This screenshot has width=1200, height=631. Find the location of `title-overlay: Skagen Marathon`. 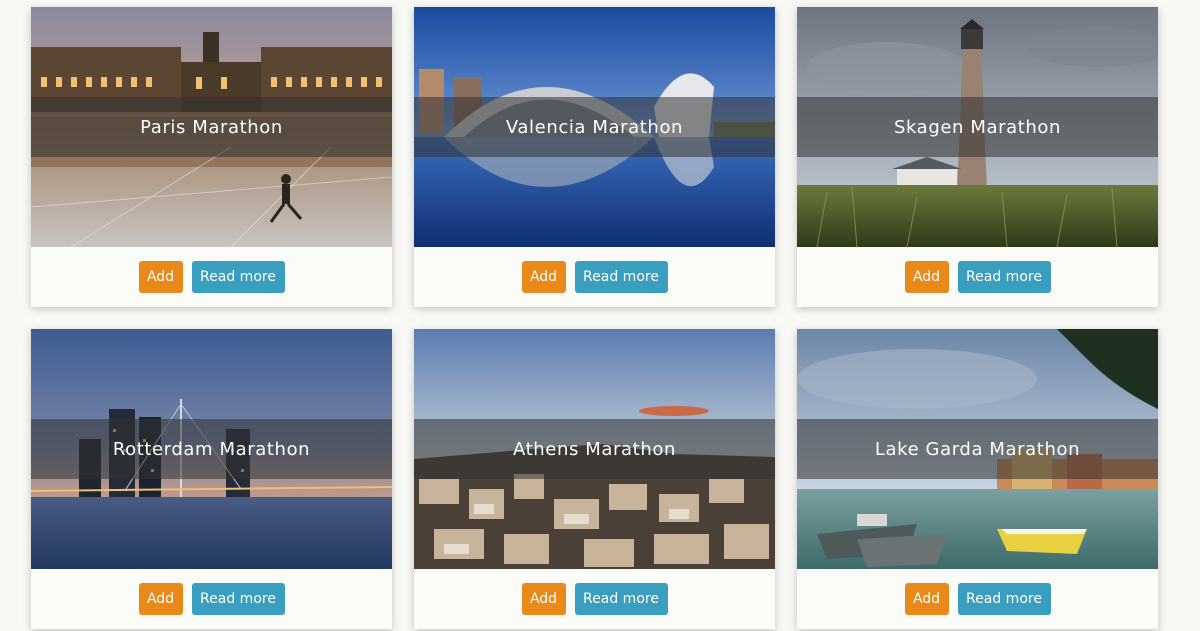

title-overlay: Skagen Marathon is located at coordinates (977, 127).